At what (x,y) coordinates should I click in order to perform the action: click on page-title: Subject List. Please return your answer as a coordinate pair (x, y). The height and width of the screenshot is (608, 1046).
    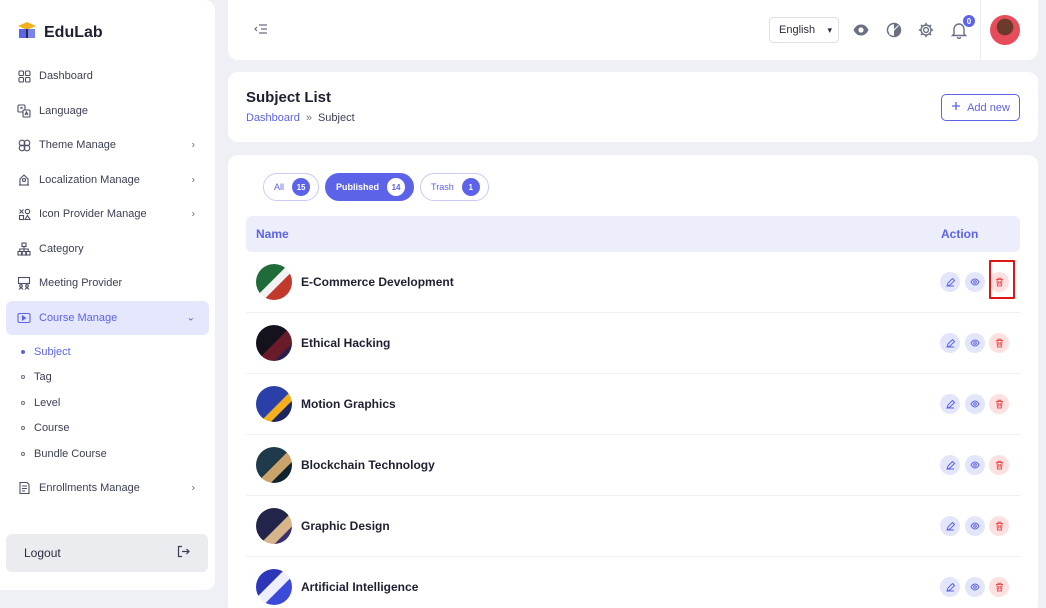
    Looking at the image, I should click on (289, 97).